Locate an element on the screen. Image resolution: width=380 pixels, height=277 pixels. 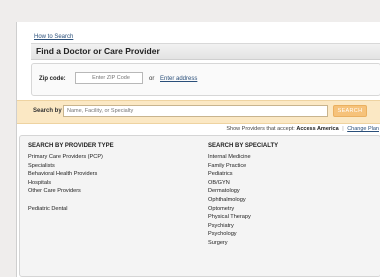
title-bar: Find a Doctor or Care Provider is located at coordinates (205, 51).